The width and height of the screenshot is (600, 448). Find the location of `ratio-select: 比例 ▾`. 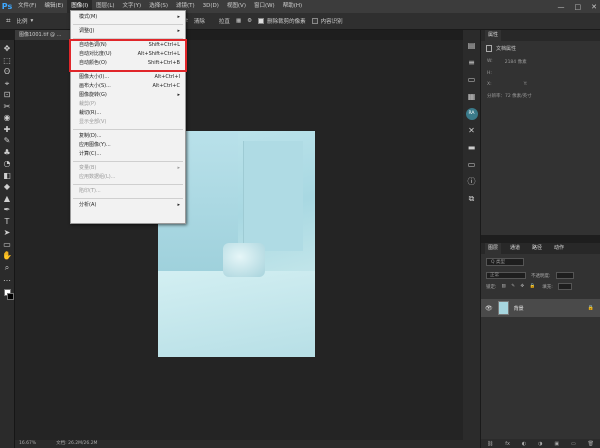

ratio-select: 比例 ▾ is located at coordinates (25, 21).